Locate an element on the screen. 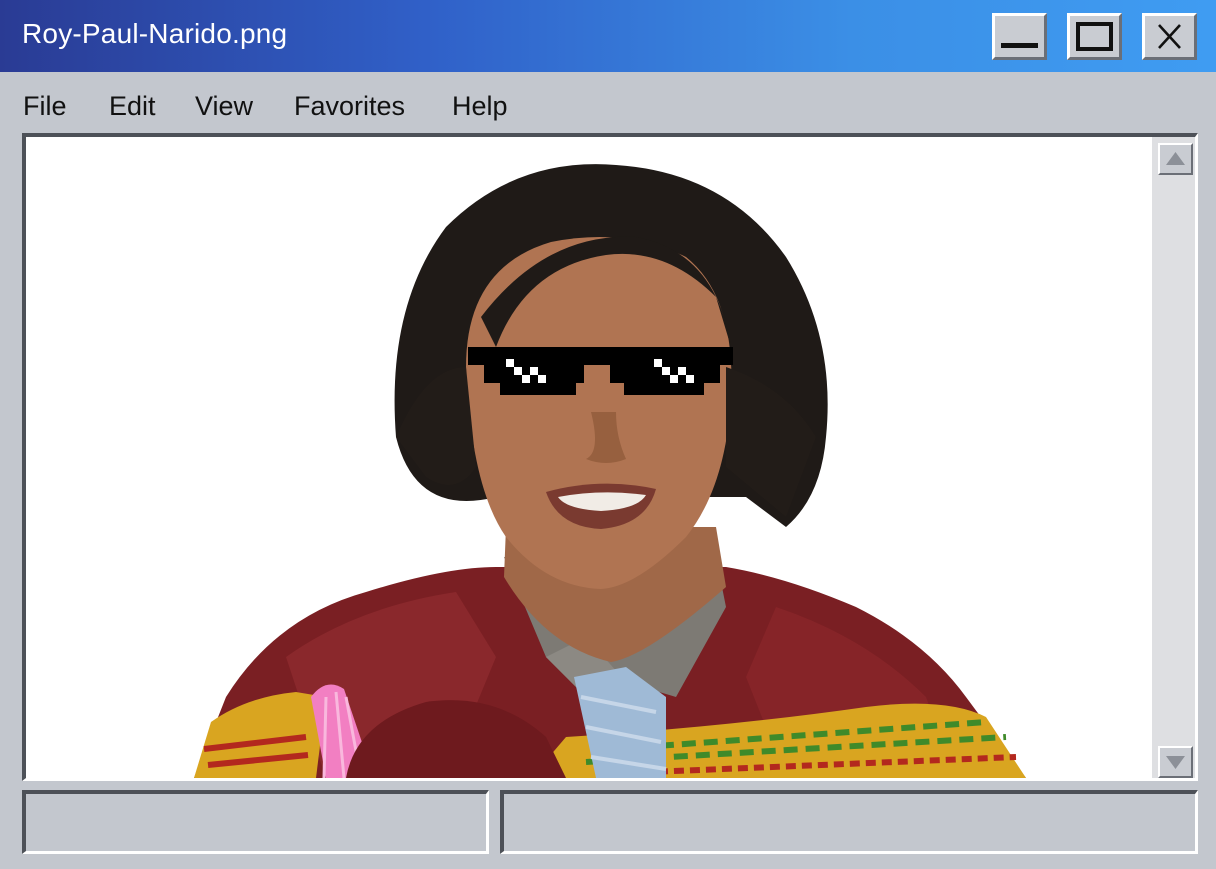  maximize-button is located at coordinates (1094, 36).